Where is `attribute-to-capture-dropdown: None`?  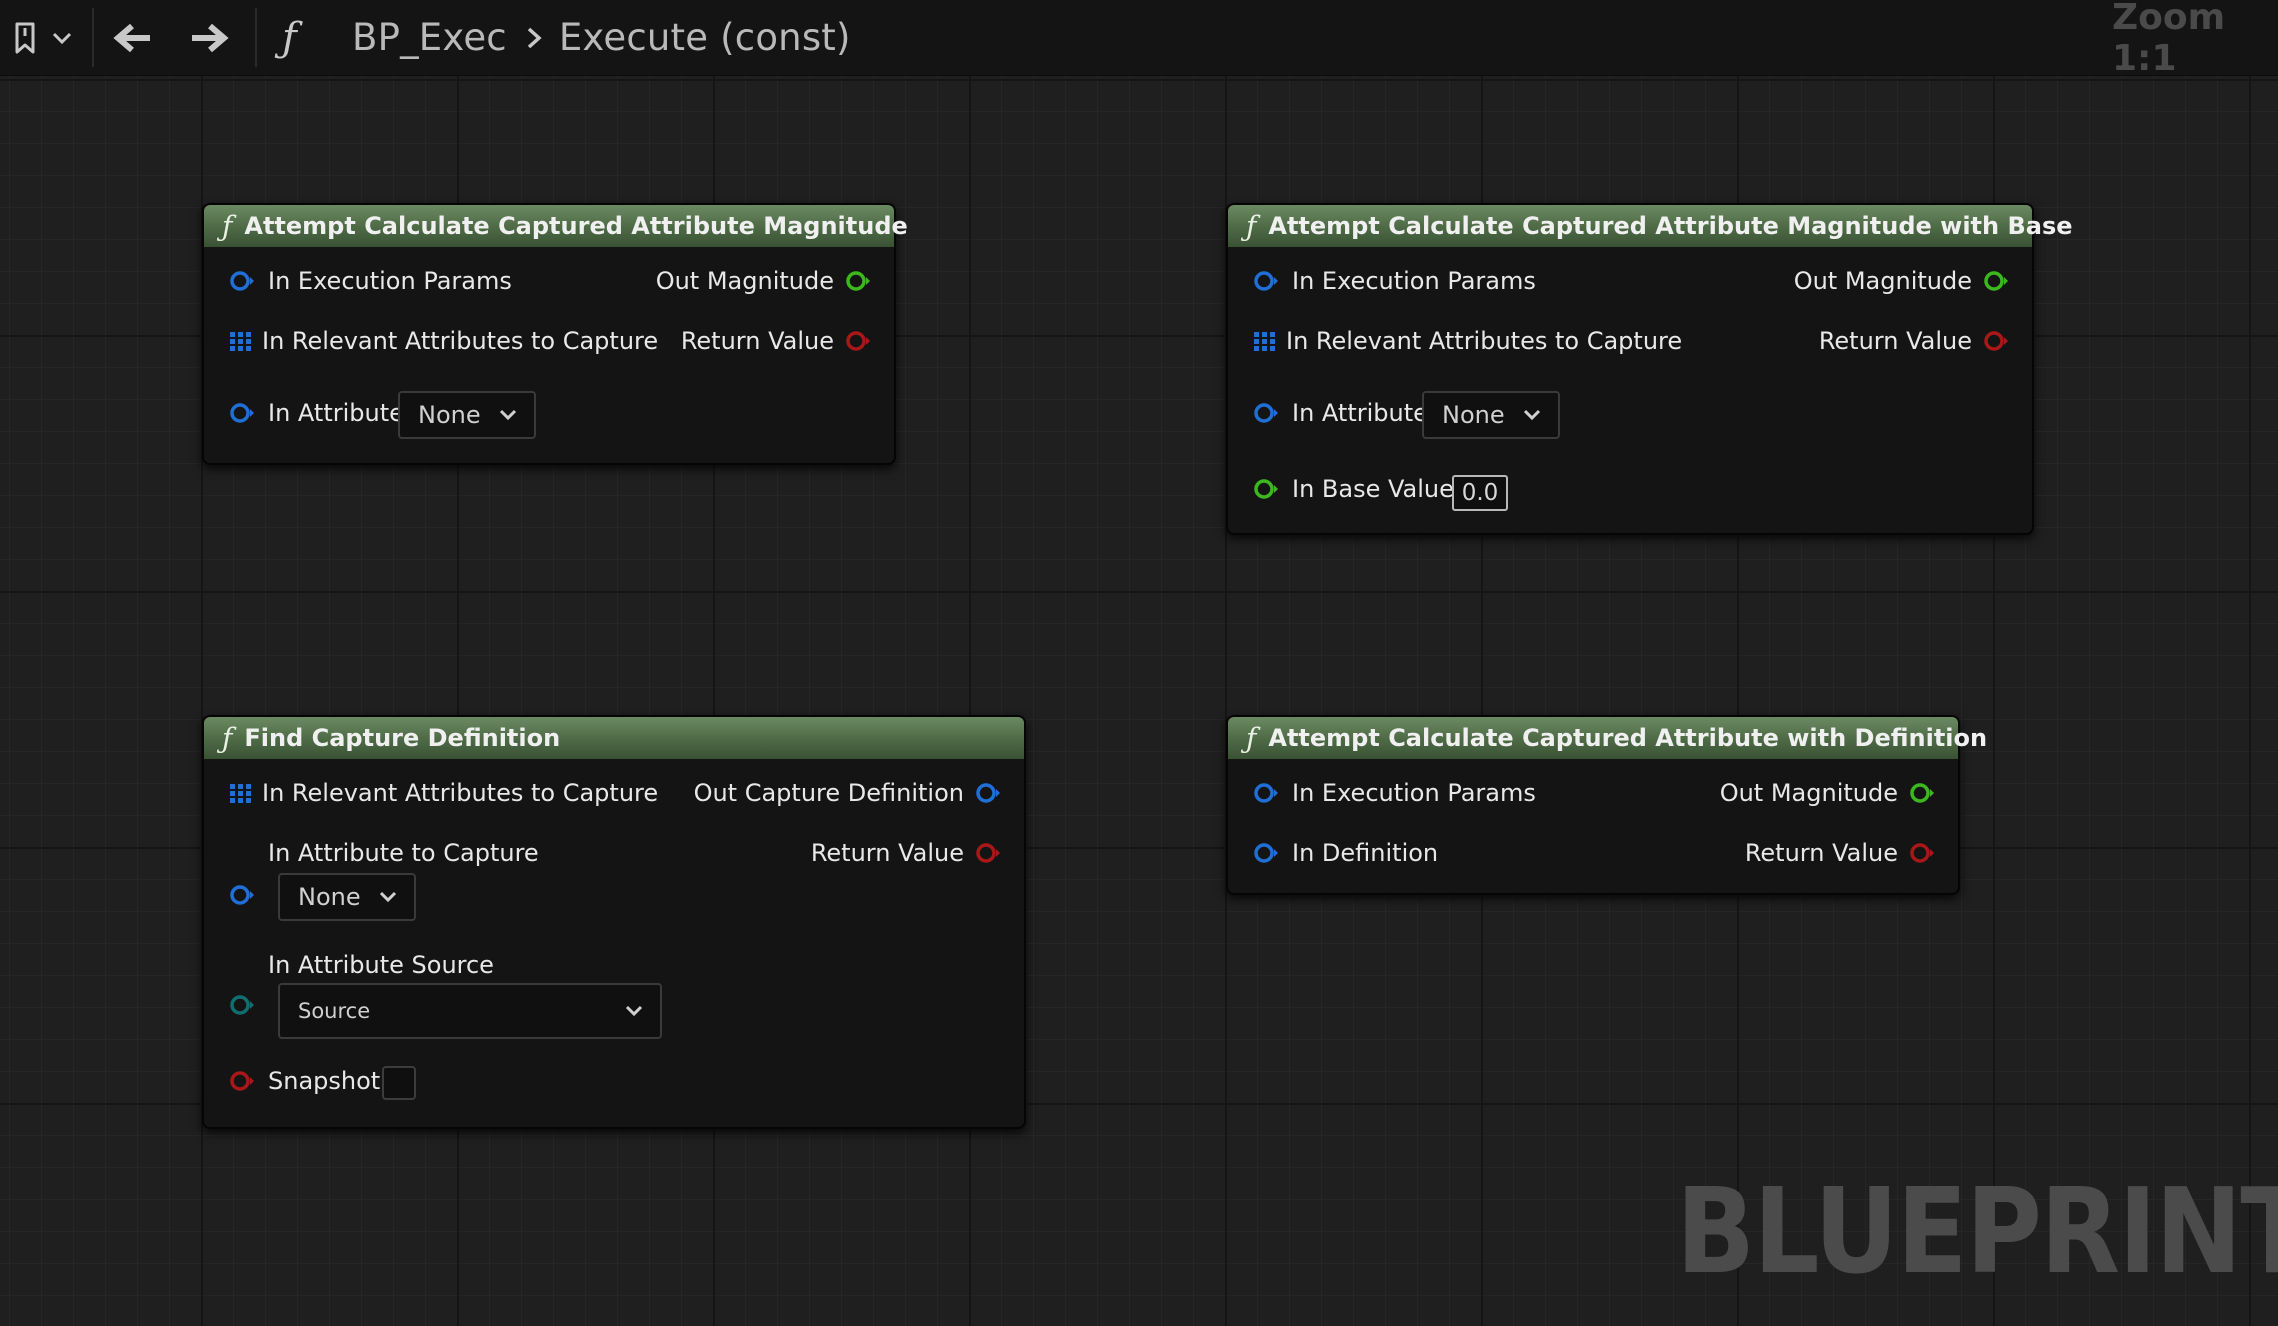
attribute-to-capture-dropdown: None is located at coordinates (347, 897).